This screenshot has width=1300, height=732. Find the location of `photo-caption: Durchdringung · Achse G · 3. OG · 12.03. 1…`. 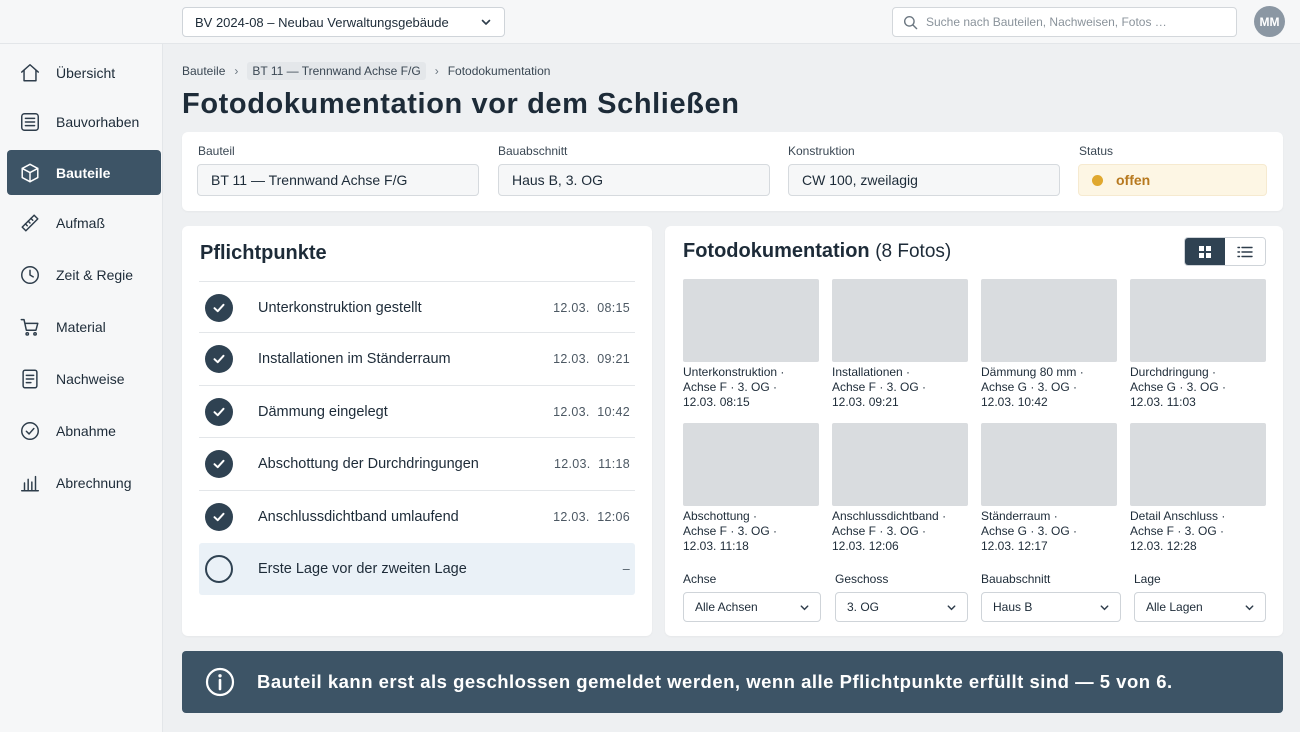

photo-caption: Durchdringung · Achse G · 3. OG · 12.03. 1… is located at coordinates (1178, 387).